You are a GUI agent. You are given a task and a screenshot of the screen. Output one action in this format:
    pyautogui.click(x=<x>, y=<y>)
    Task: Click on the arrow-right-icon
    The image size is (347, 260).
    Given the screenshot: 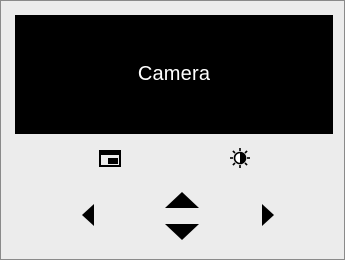 What is the action you would take?
    pyautogui.click(x=268, y=215)
    